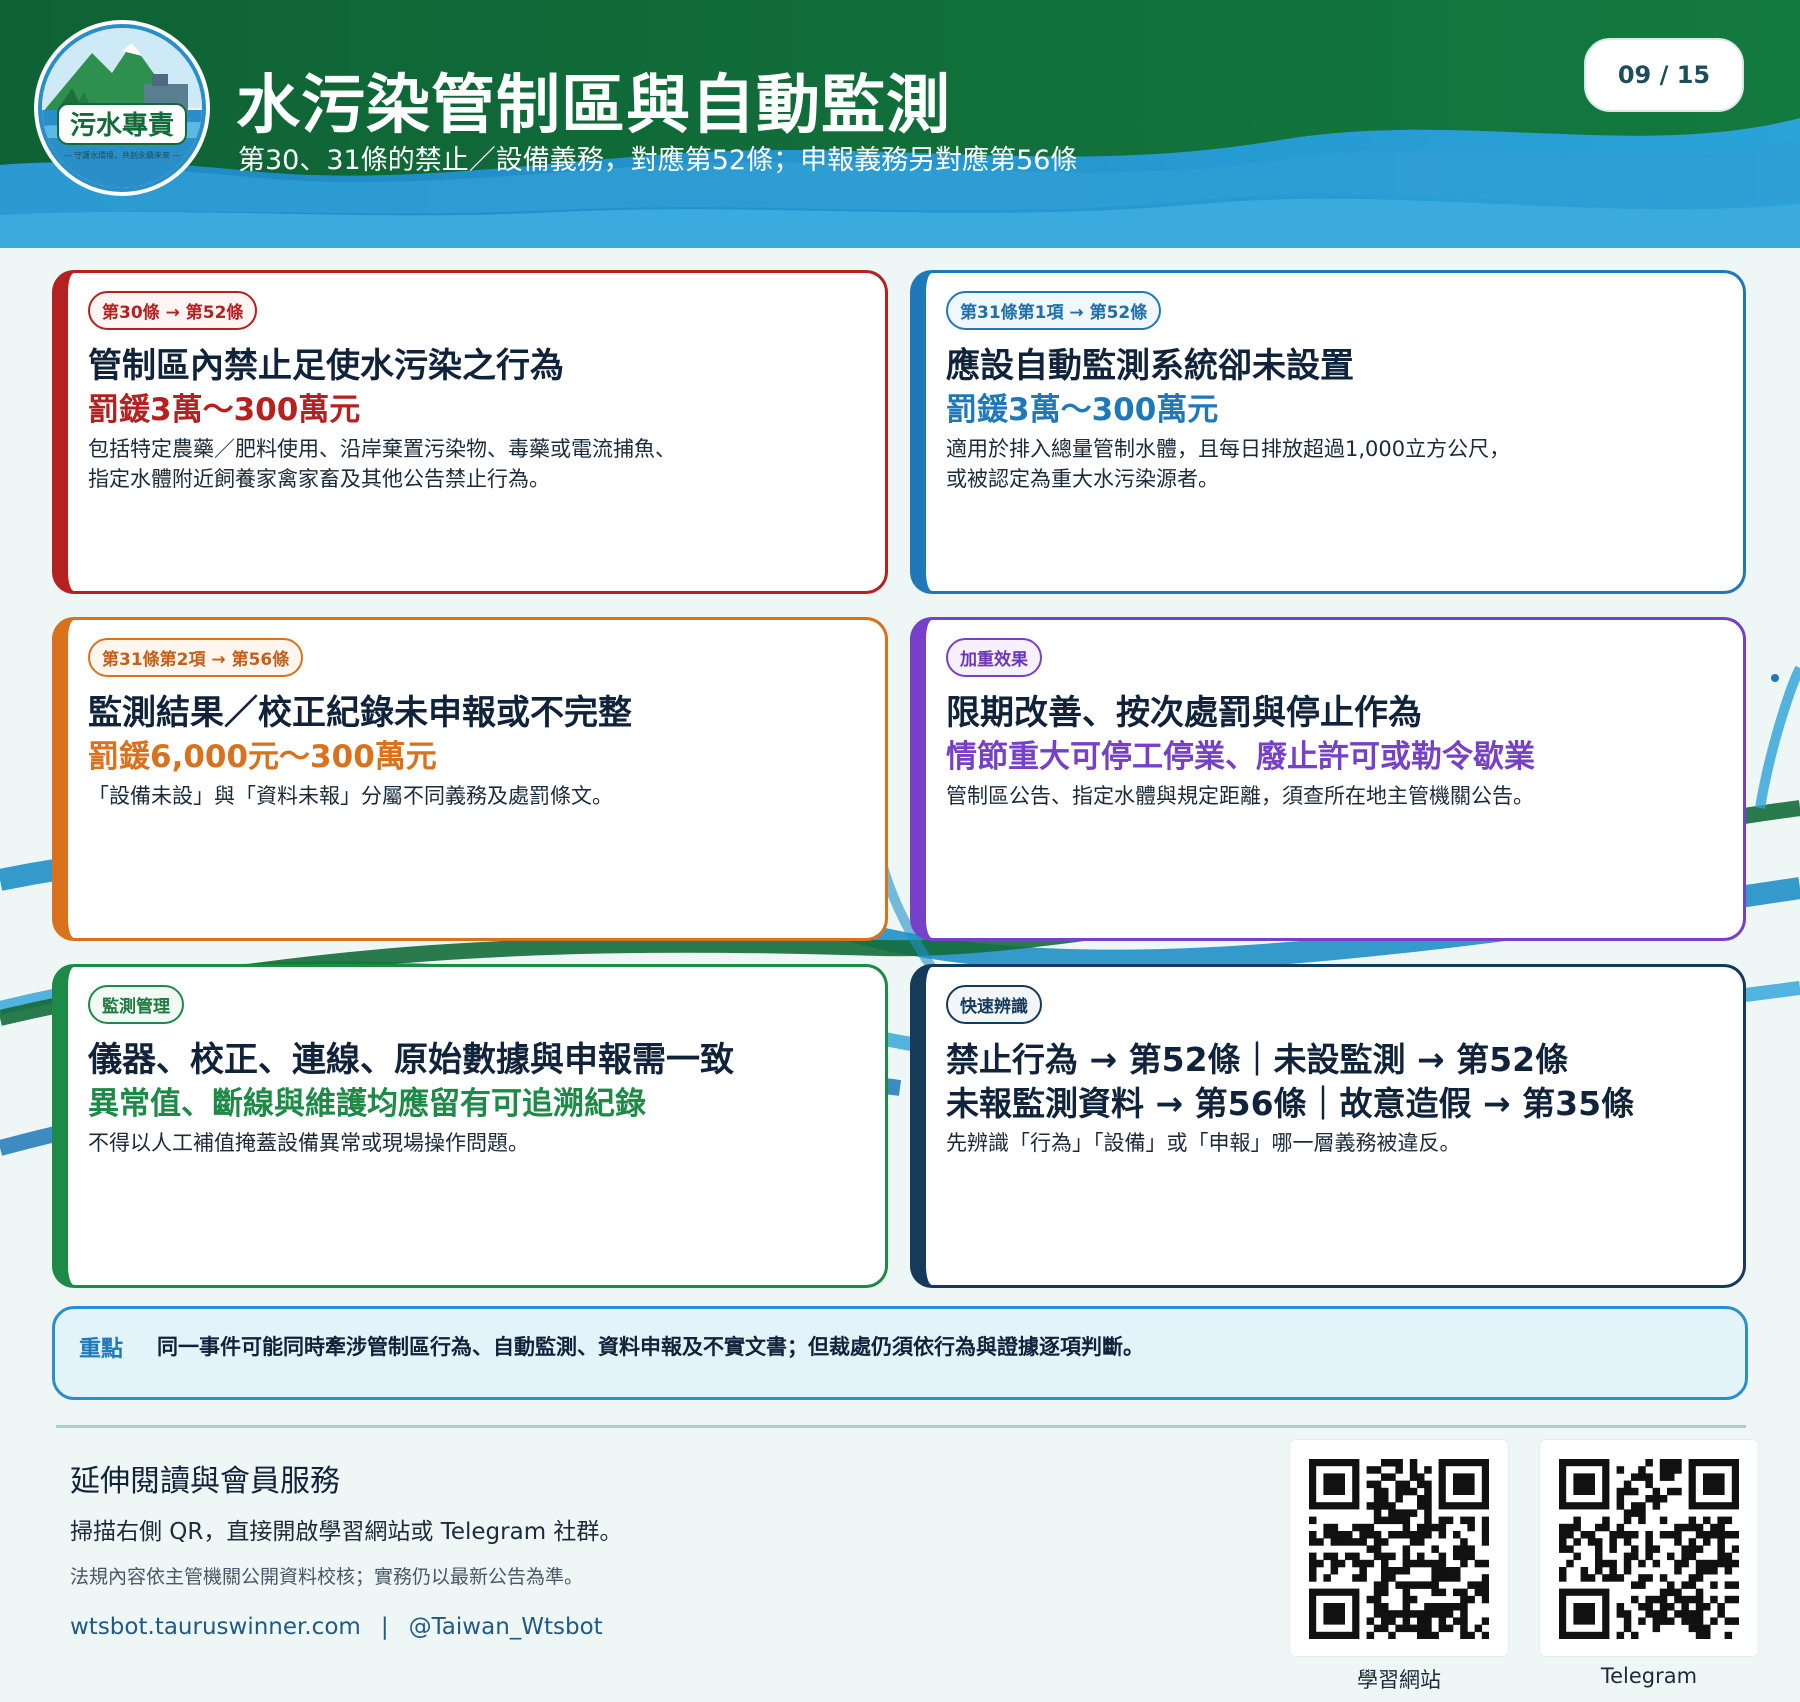 The height and width of the screenshot is (1702, 1800). What do you see at coordinates (382, 449) in the screenshot?
I see `description-line: 包括特定農藥／肥料使用、沿岸棄置污染物、毒藥或電流捕魚、` at bounding box center [382, 449].